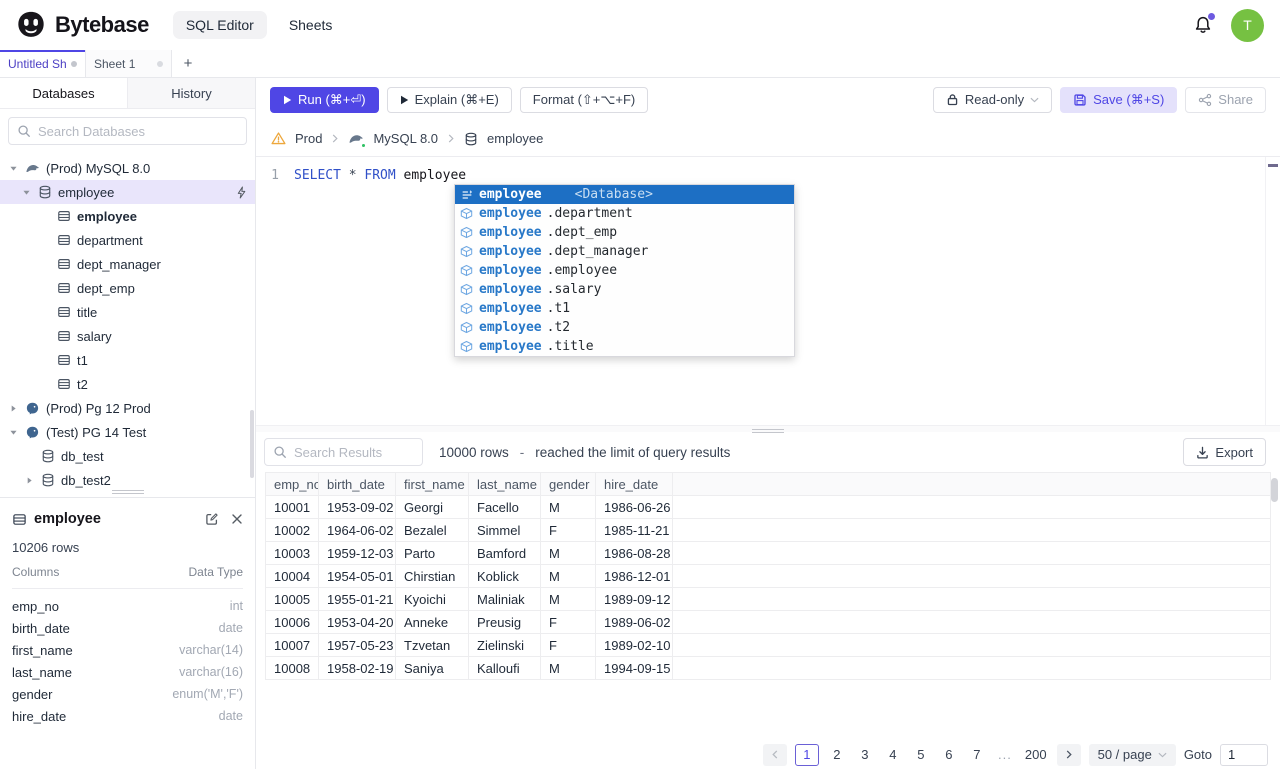  I want to click on search-databases-input, so click(138, 131).